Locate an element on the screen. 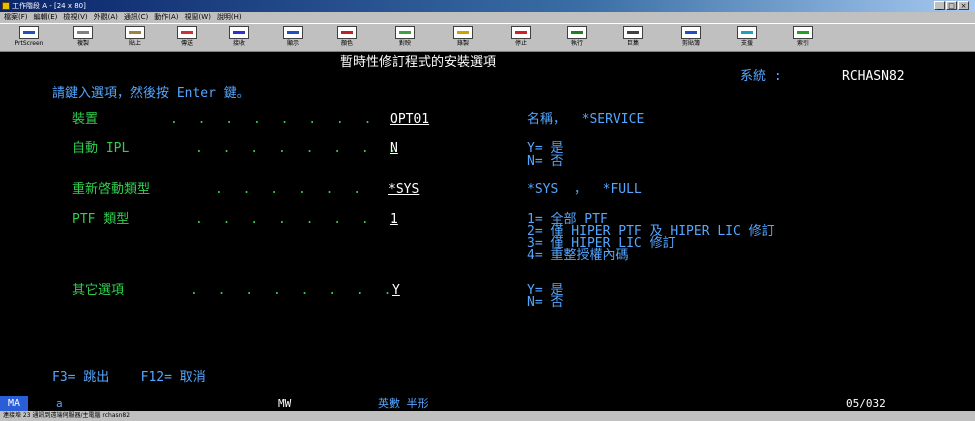 The width and height of the screenshot is (975, 421). screen-title: 暫時性修訂程式的安裝選項 is located at coordinates (418, 62).